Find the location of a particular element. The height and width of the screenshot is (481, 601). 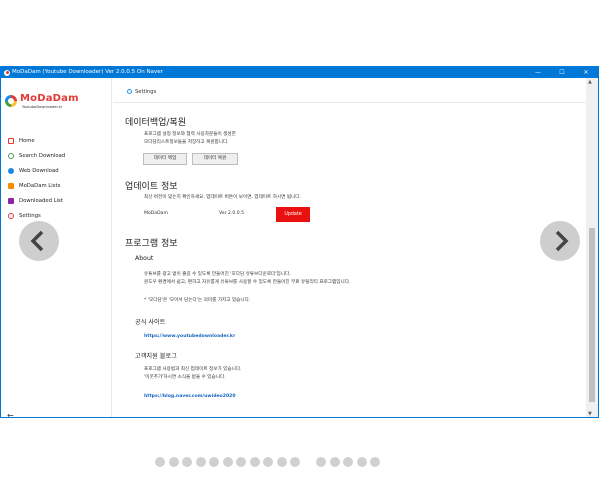

app-name: MoDaDam is located at coordinates (156, 213).